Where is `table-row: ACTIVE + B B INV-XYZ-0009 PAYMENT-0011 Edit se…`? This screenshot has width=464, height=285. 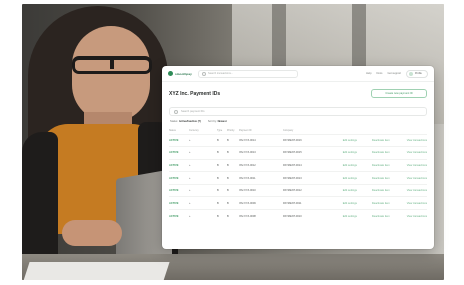
table-row: ACTIVE + B B INV-XYZ-0009 PAYMENT-0011 Edit se… is located at coordinates (298, 203).